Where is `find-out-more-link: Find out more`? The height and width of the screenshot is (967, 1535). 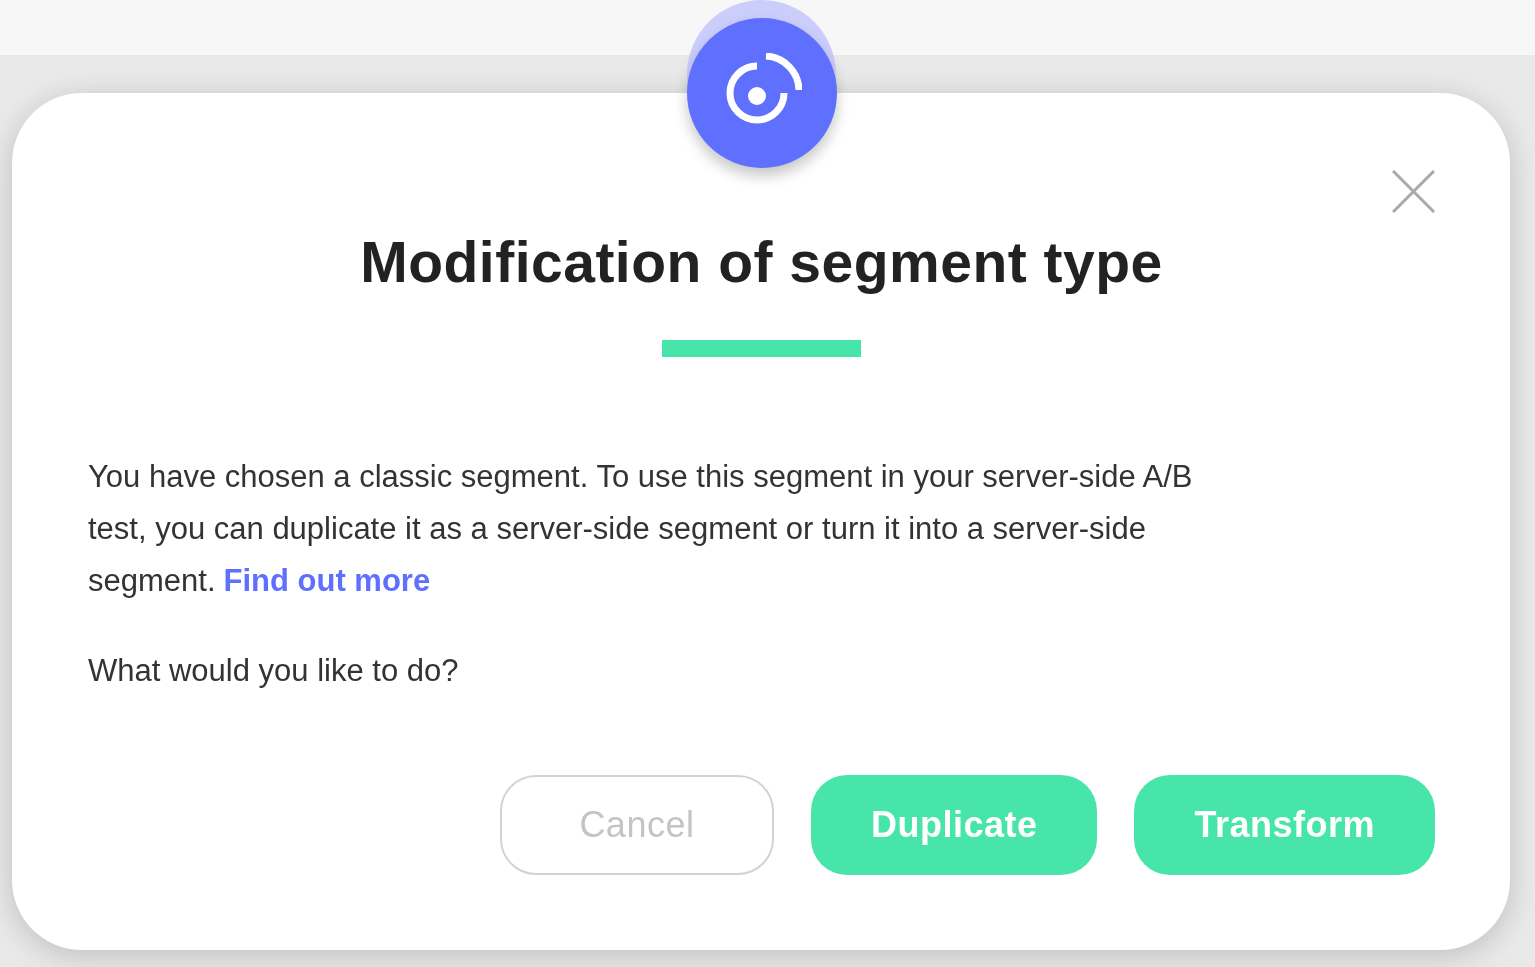 find-out-more-link: Find out more is located at coordinates (327, 581).